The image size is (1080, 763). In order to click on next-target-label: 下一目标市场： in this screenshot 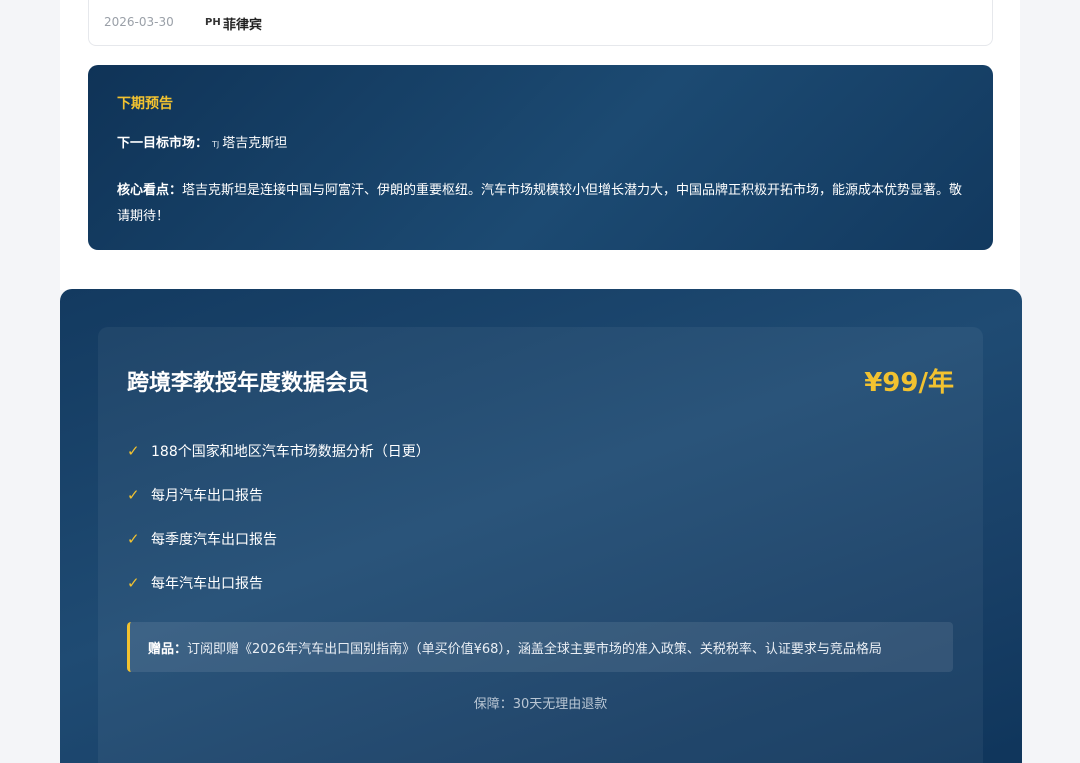, I will do `click(163, 143)`.